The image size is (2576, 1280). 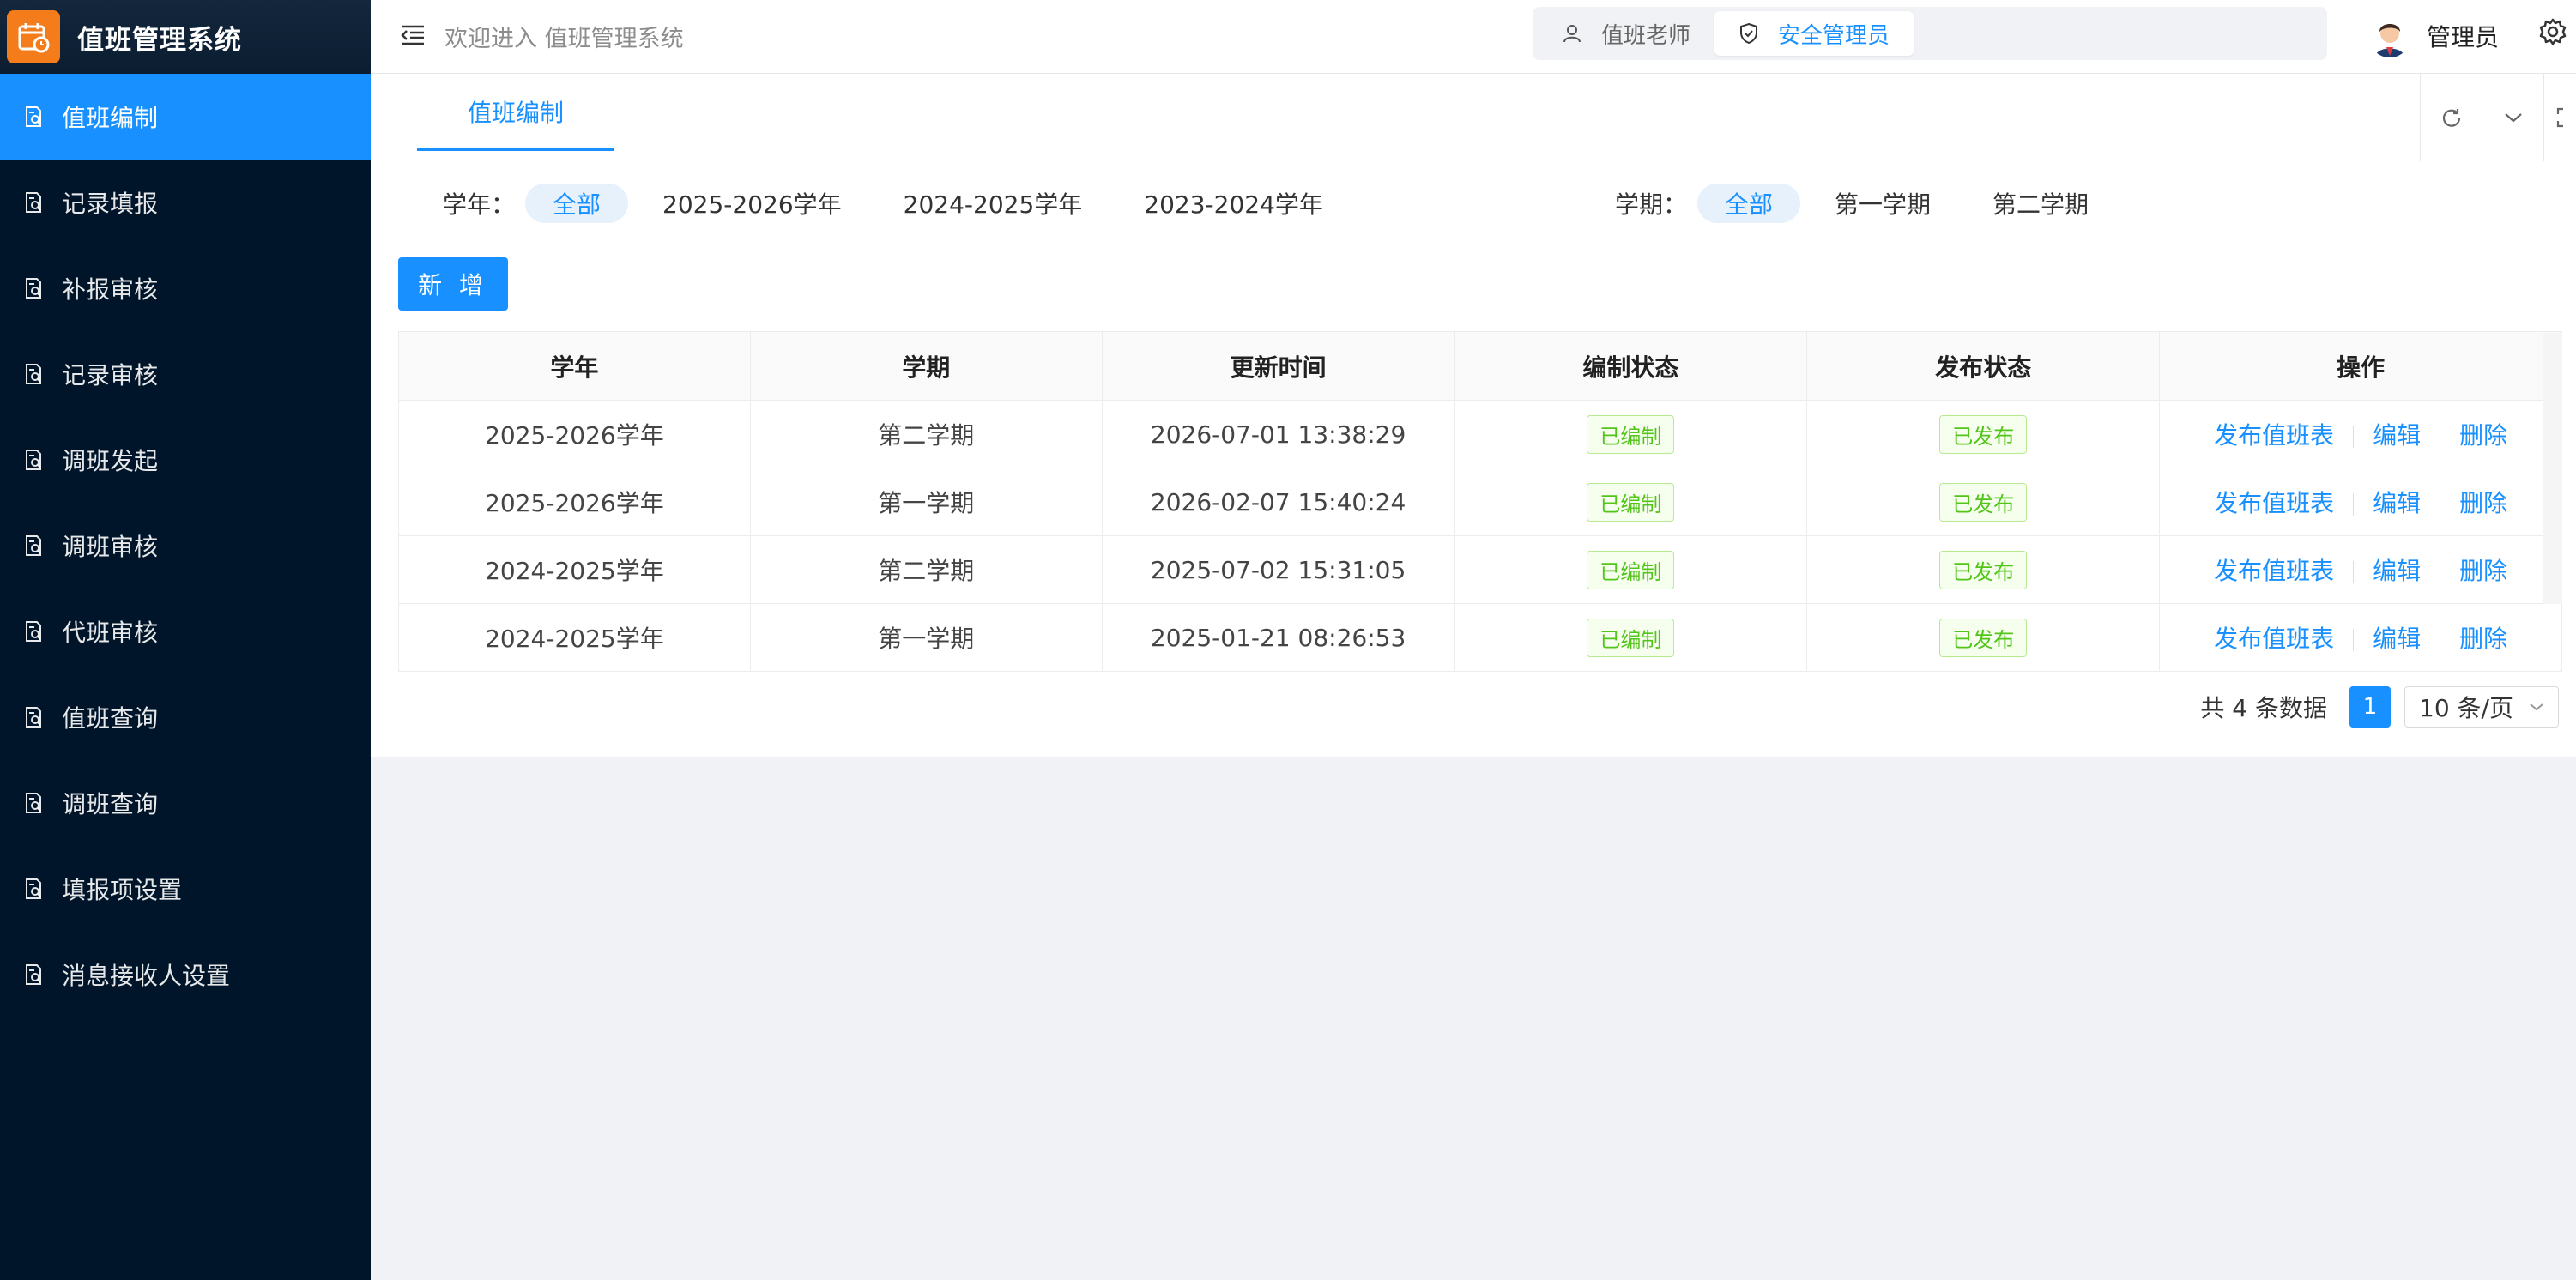 What do you see at coordinates (185, 288) in the screenshot?
I see `sidebar-item-2: 补报审核` at bounding box center [185, 288].